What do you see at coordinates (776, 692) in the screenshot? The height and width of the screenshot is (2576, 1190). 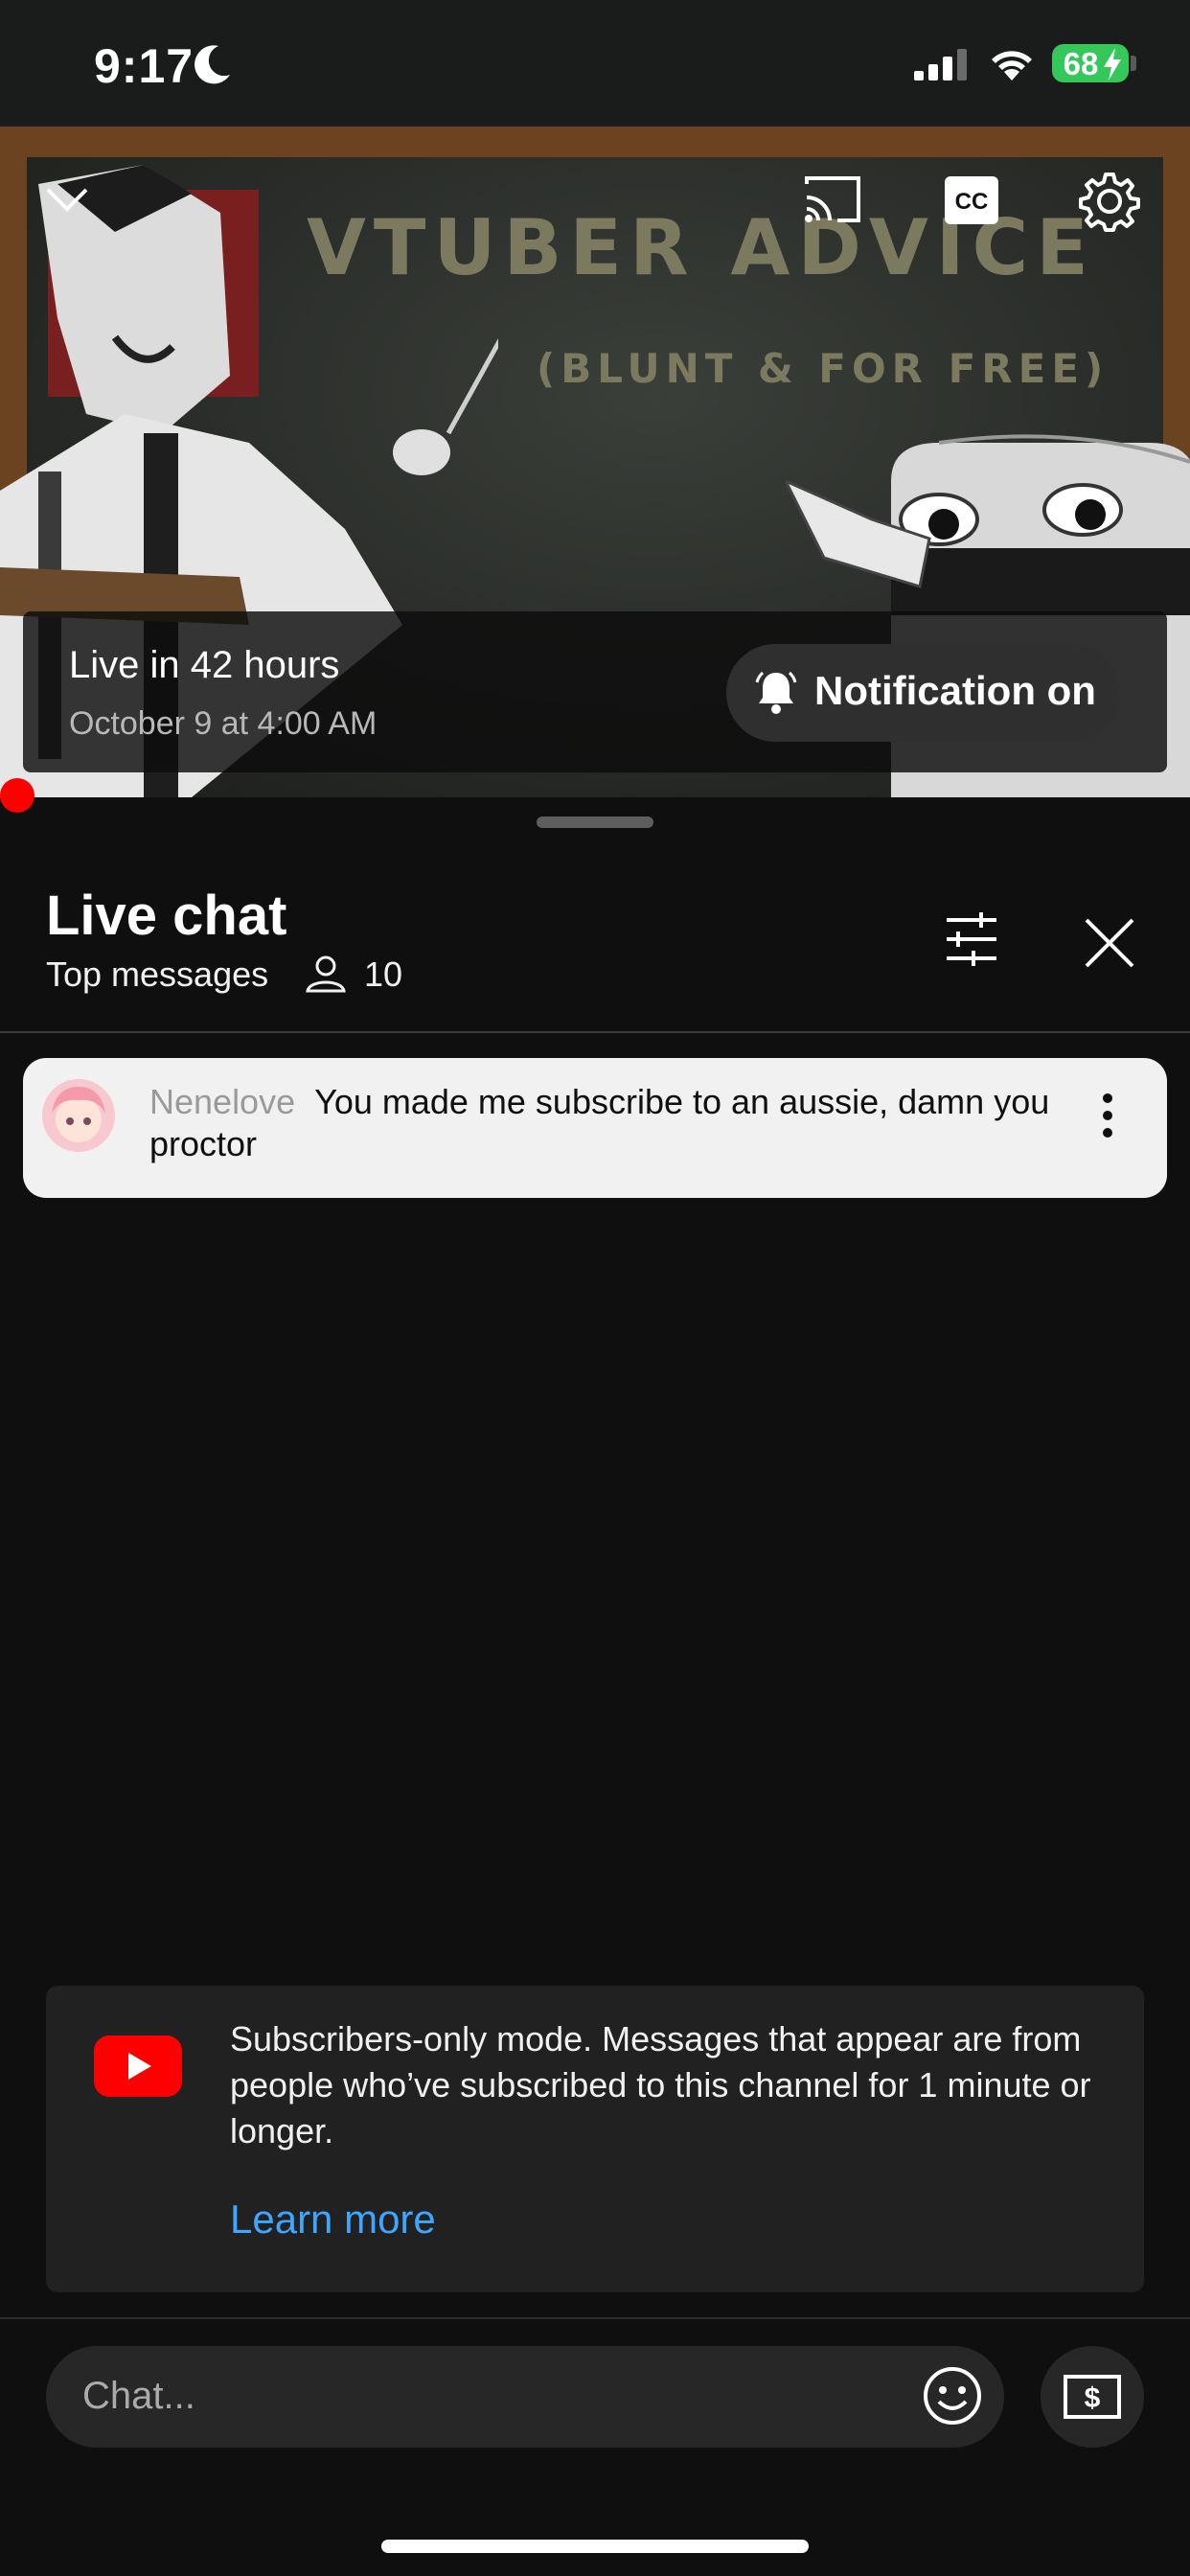 I see `bell-icon` at bounding box center [776, 692].